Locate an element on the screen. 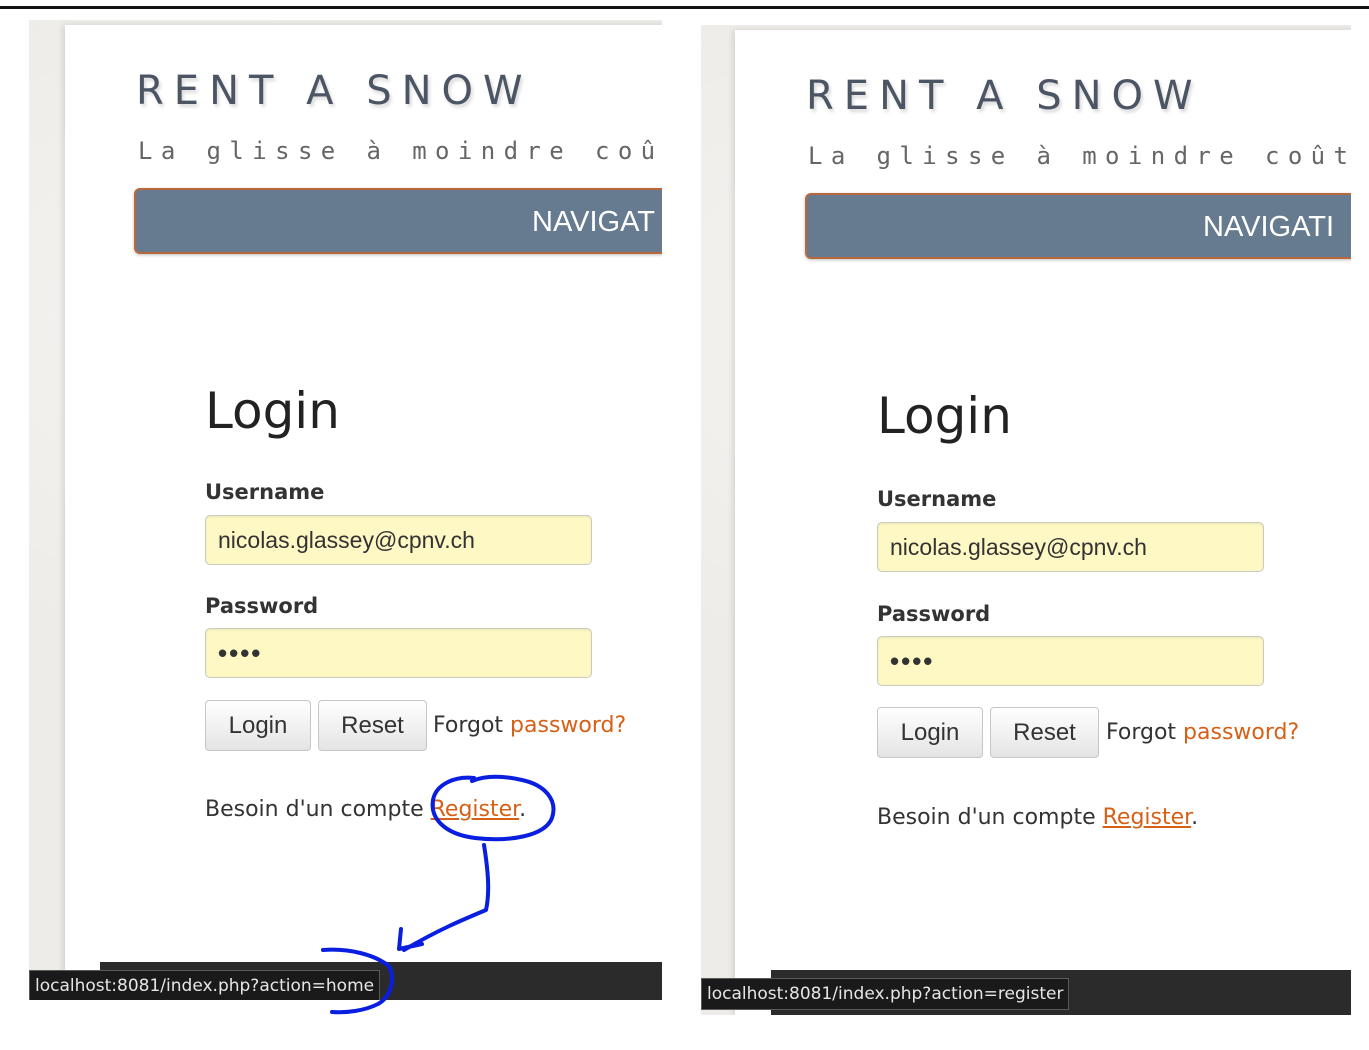  navigation-bar: NAVIGAT is located at coordinates (398, 221).